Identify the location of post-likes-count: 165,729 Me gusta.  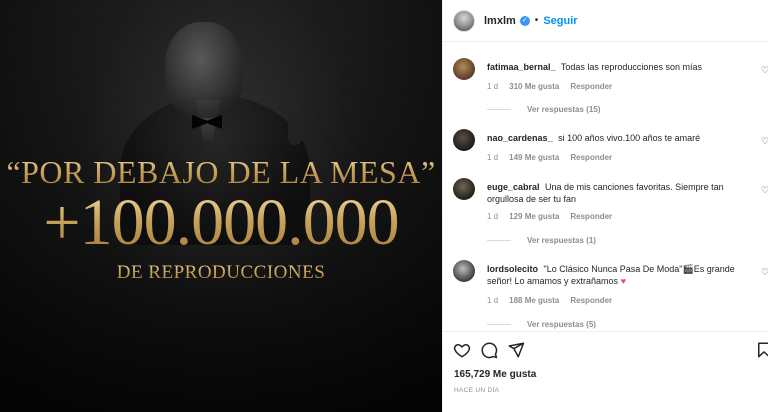
(495, 374).